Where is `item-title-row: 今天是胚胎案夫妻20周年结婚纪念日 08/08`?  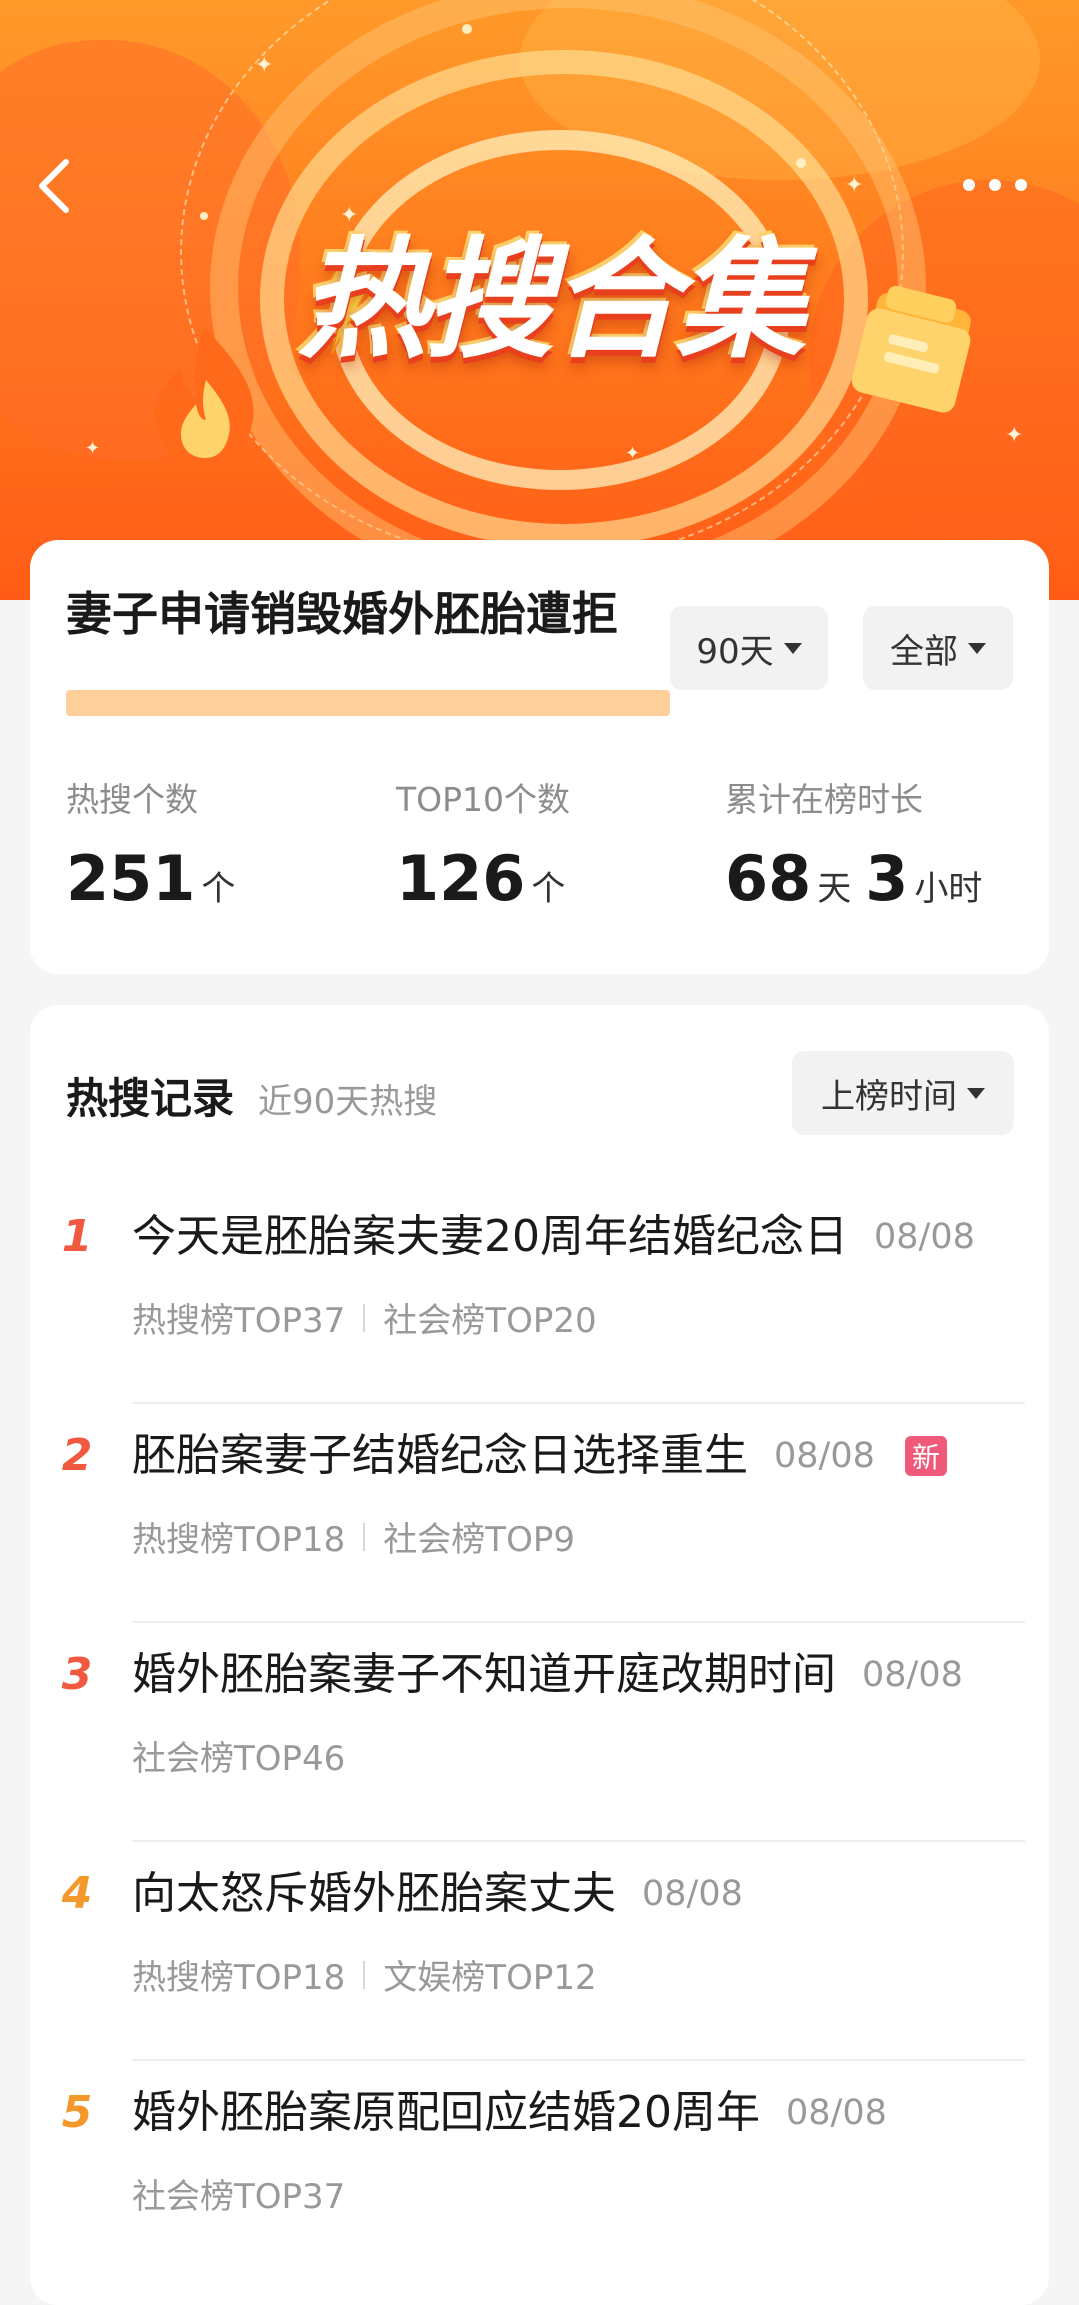
item-title-row: 今天是胚胎案夫妻20周年结婚纪念日 08/08 is located at coordinates (580, 1237).